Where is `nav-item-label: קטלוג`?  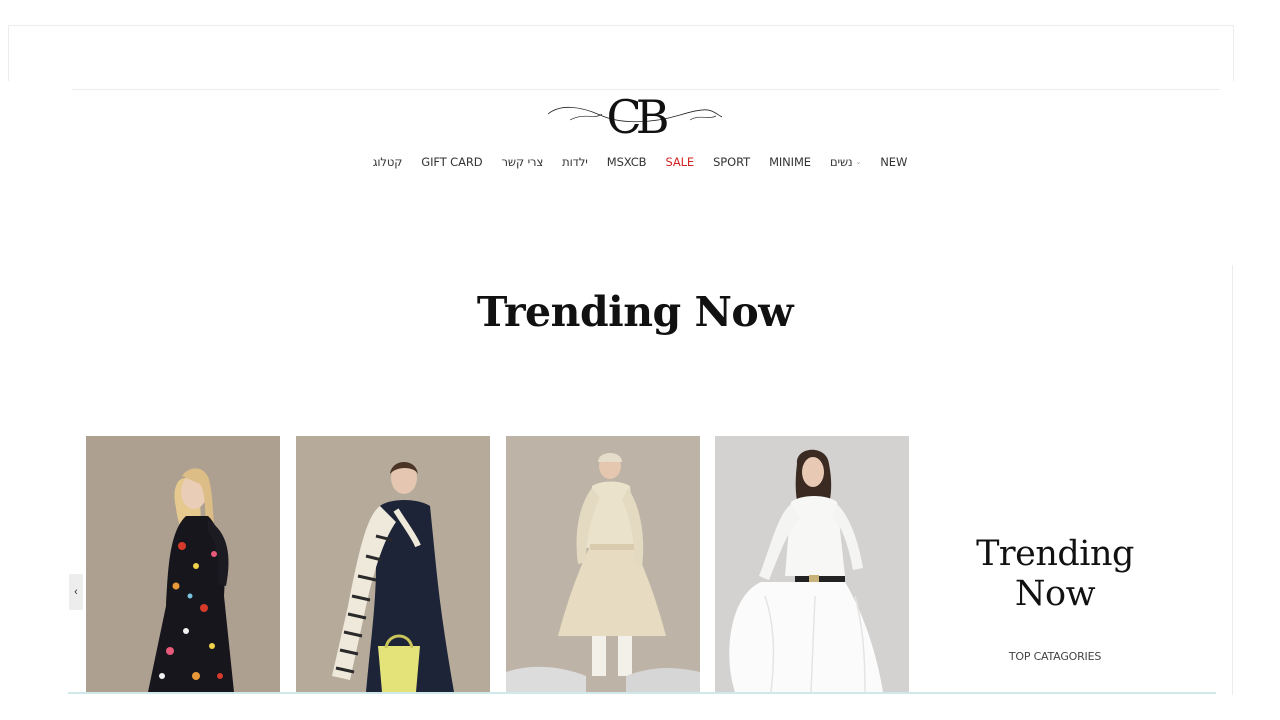 nav-item-label: קטלוג is located at coordinates (387, 162).